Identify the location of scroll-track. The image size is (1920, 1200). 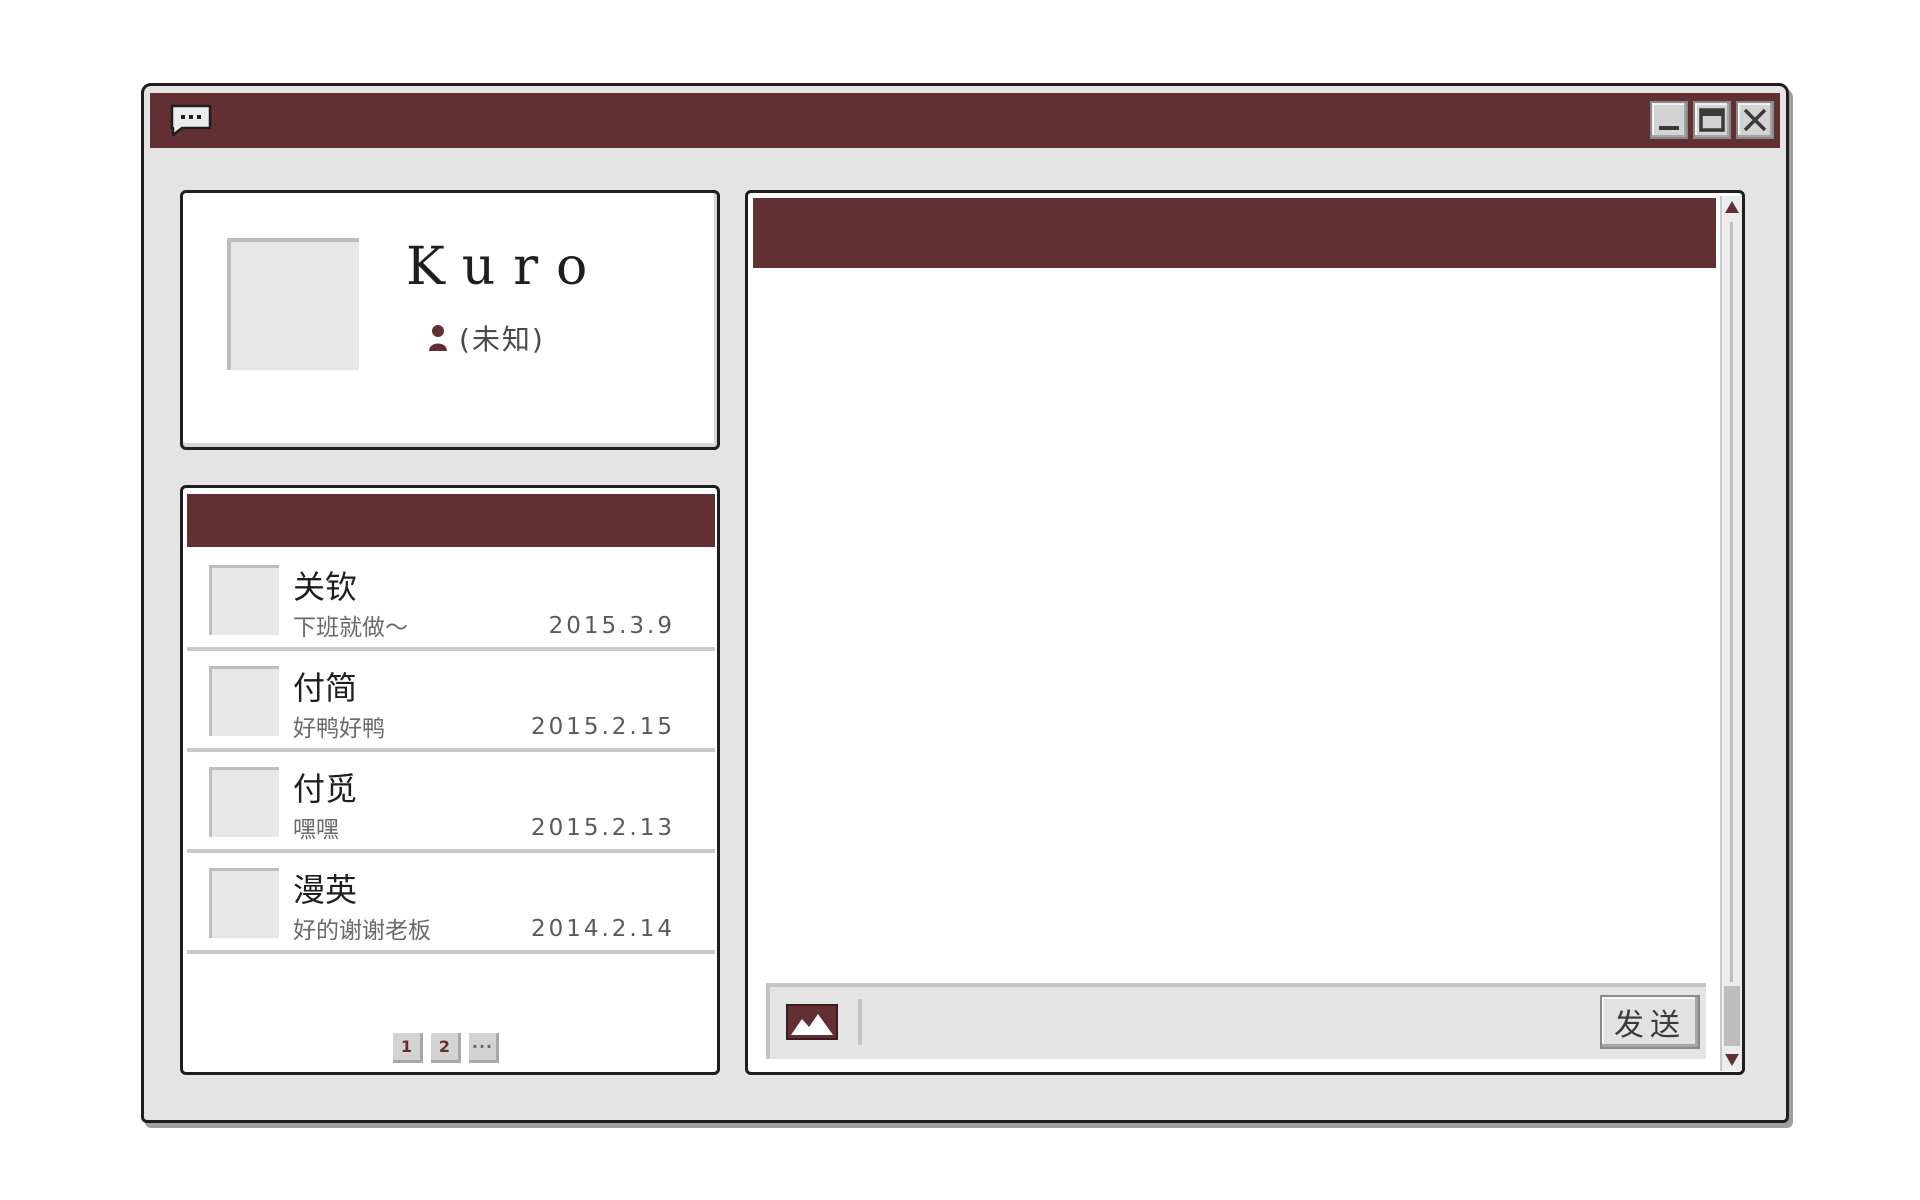
(1731, 602).